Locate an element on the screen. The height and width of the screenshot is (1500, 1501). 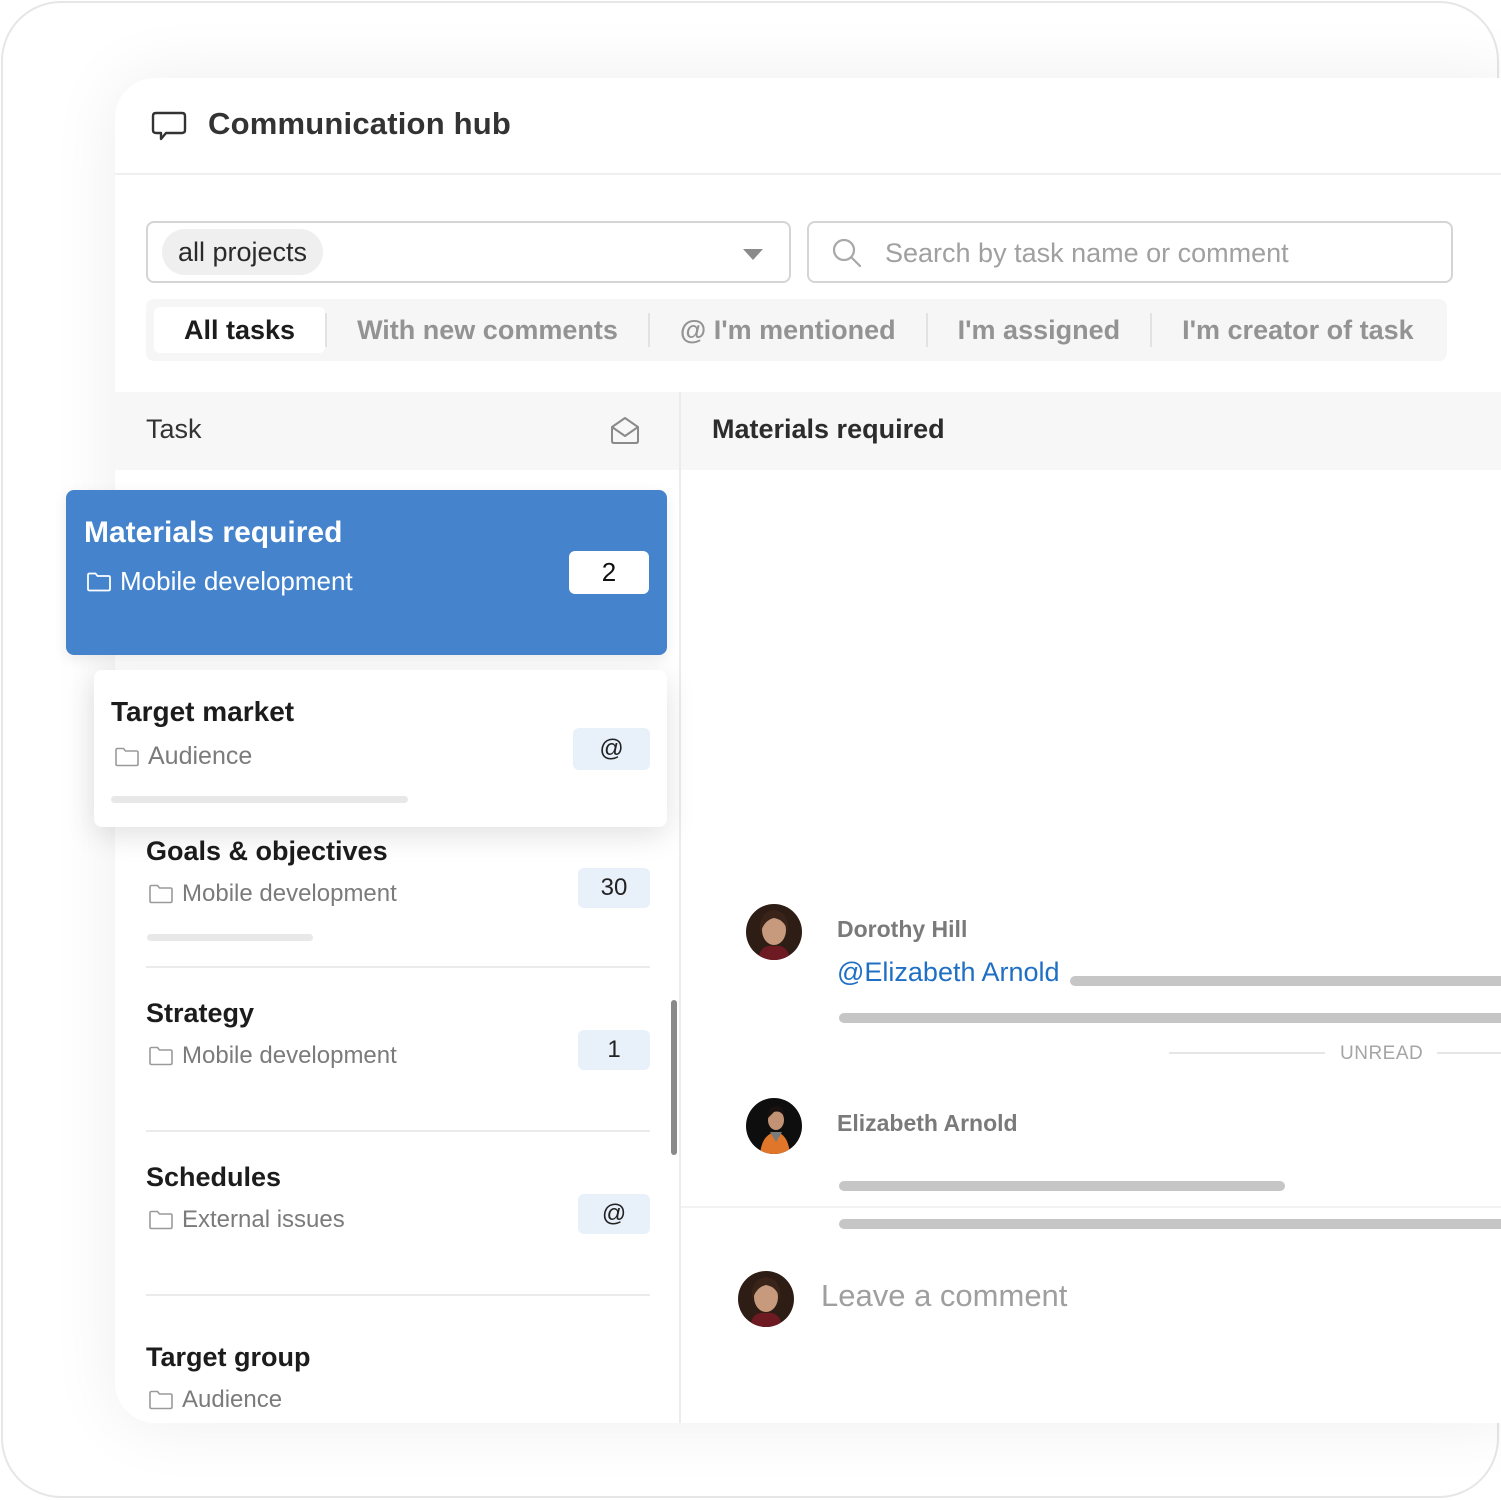
unread-label: UNREAD is located at coordinates (1382, 1053).